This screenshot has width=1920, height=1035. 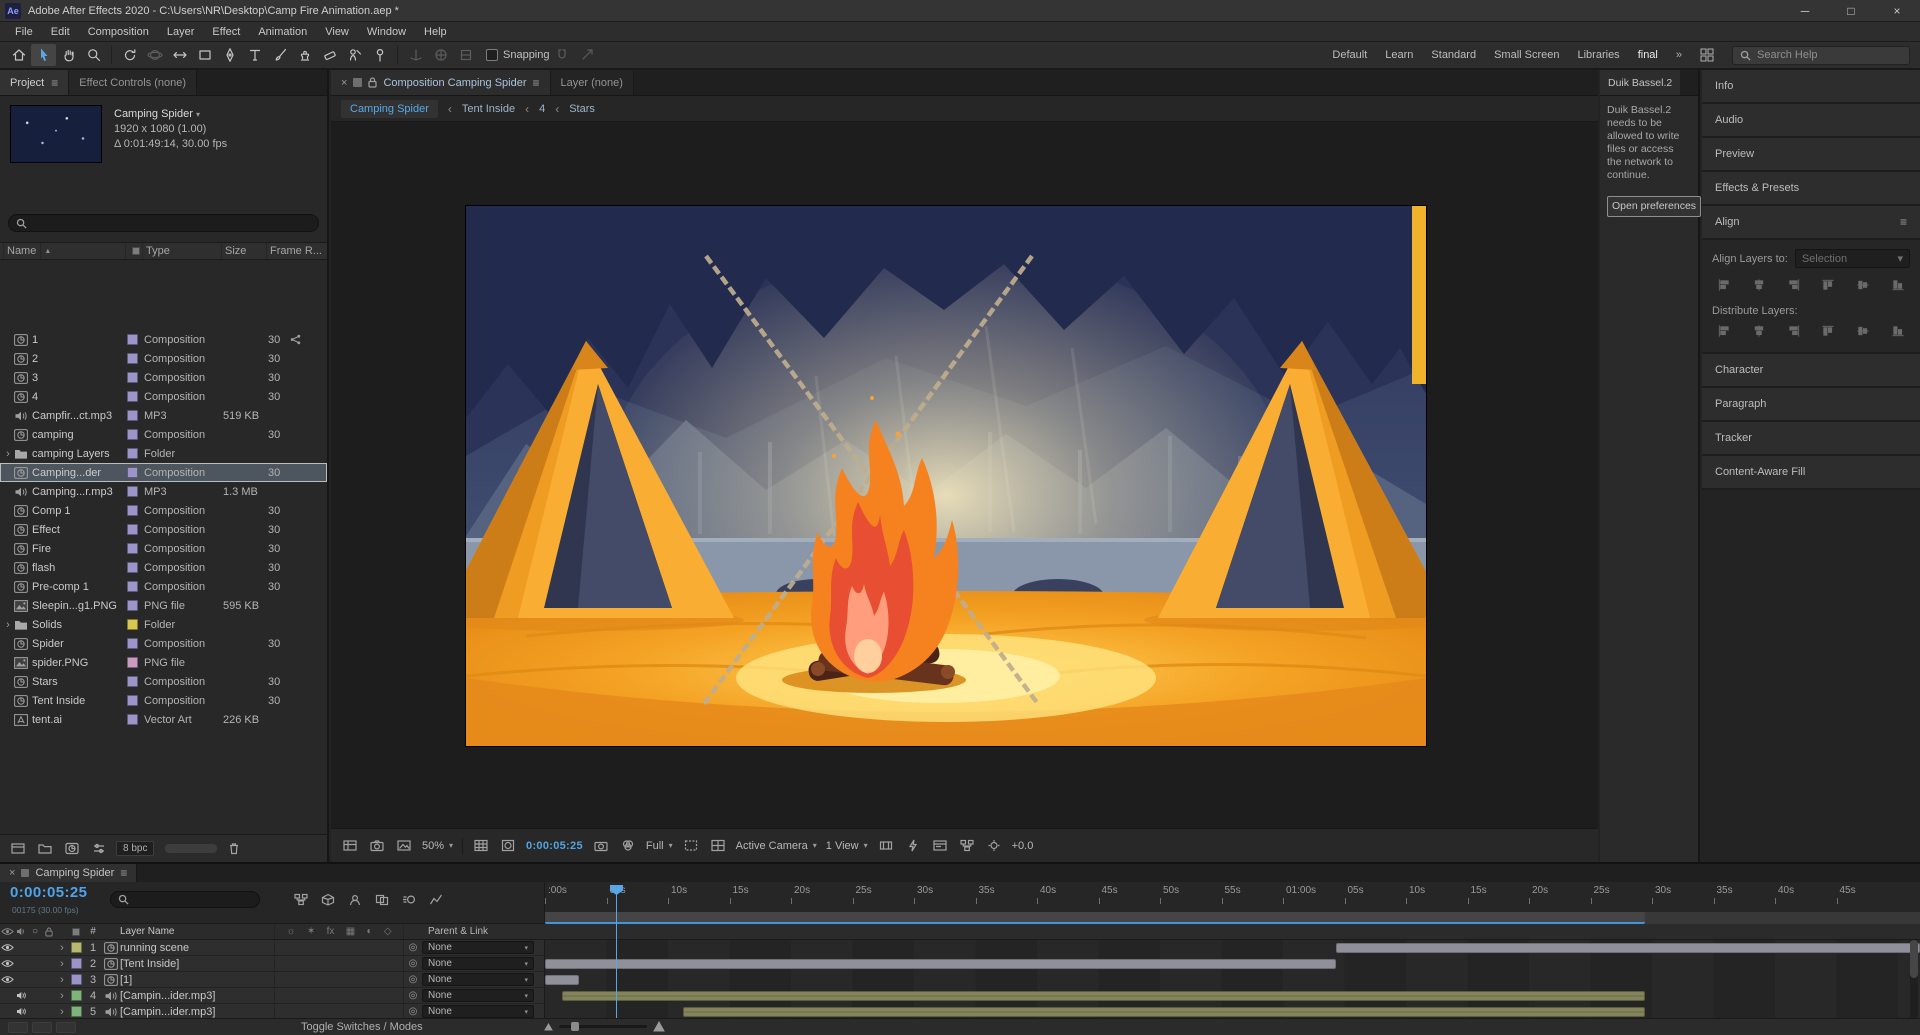 I want to click on workspace-overflow-button: », so click(x=1679, y=55).